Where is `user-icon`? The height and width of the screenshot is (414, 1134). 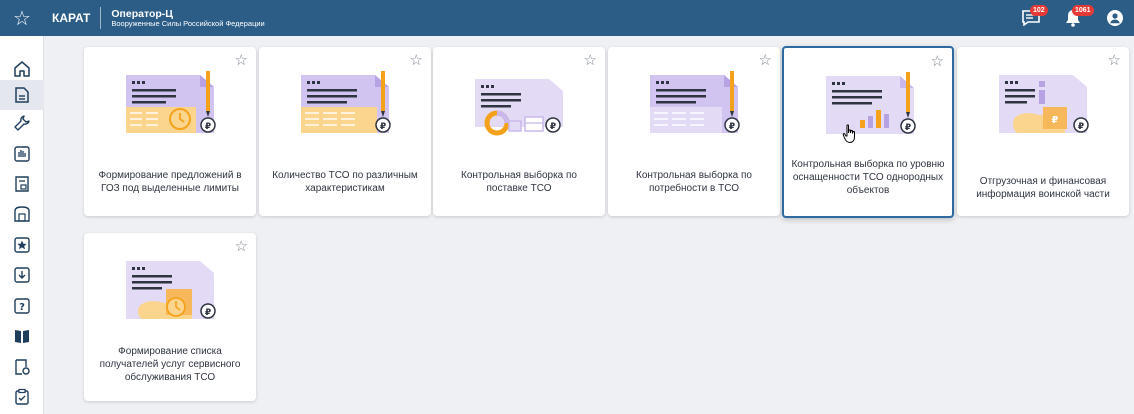 user-icon is located at coordinates (1115, 18).